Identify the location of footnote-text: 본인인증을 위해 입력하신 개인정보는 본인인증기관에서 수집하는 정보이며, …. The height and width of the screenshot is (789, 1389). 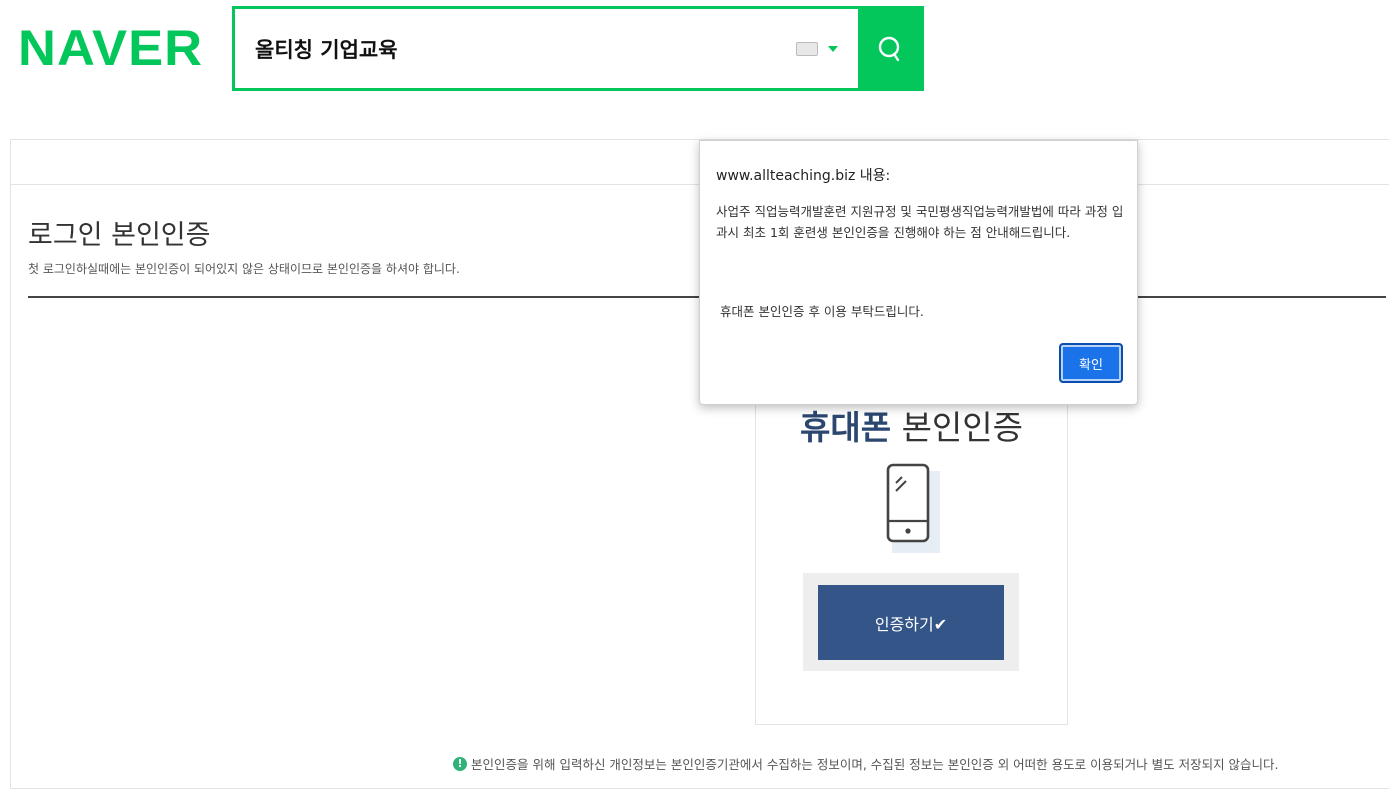
(875, 764).